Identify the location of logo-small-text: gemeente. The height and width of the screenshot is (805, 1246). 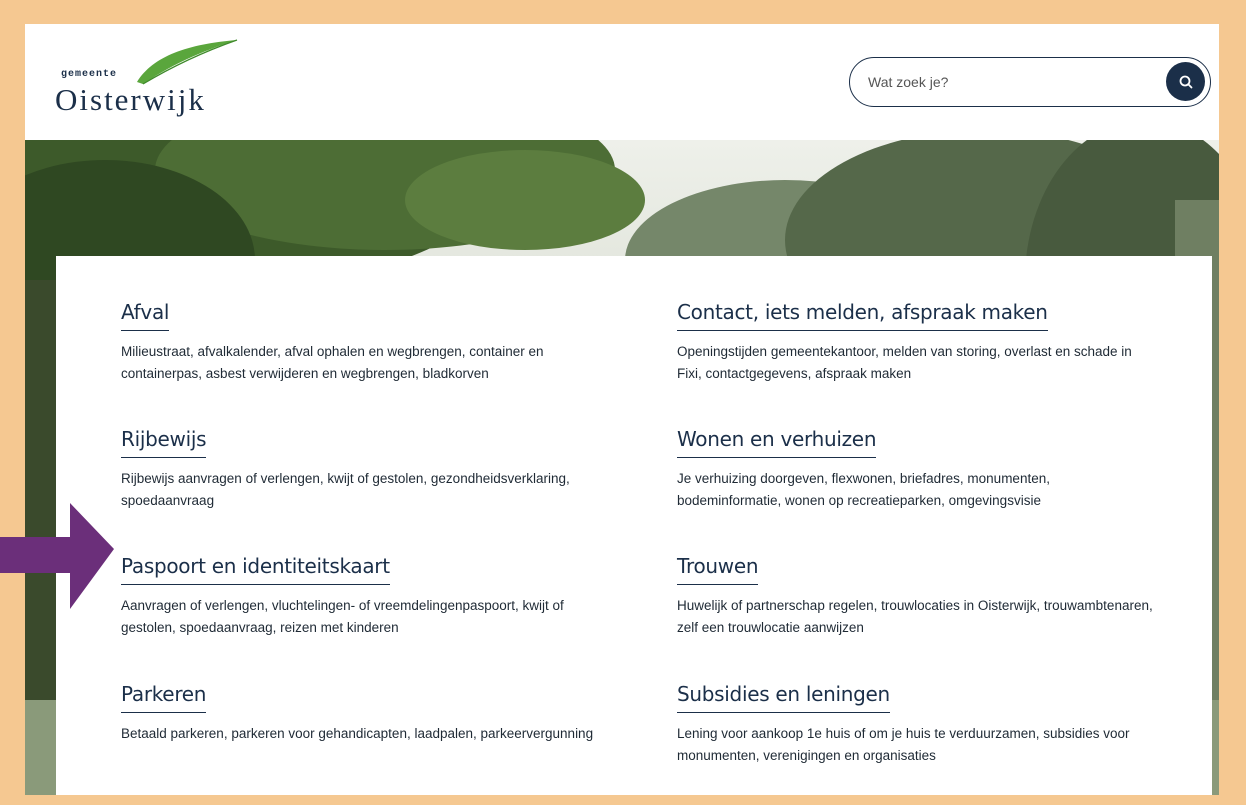
(89, 74).